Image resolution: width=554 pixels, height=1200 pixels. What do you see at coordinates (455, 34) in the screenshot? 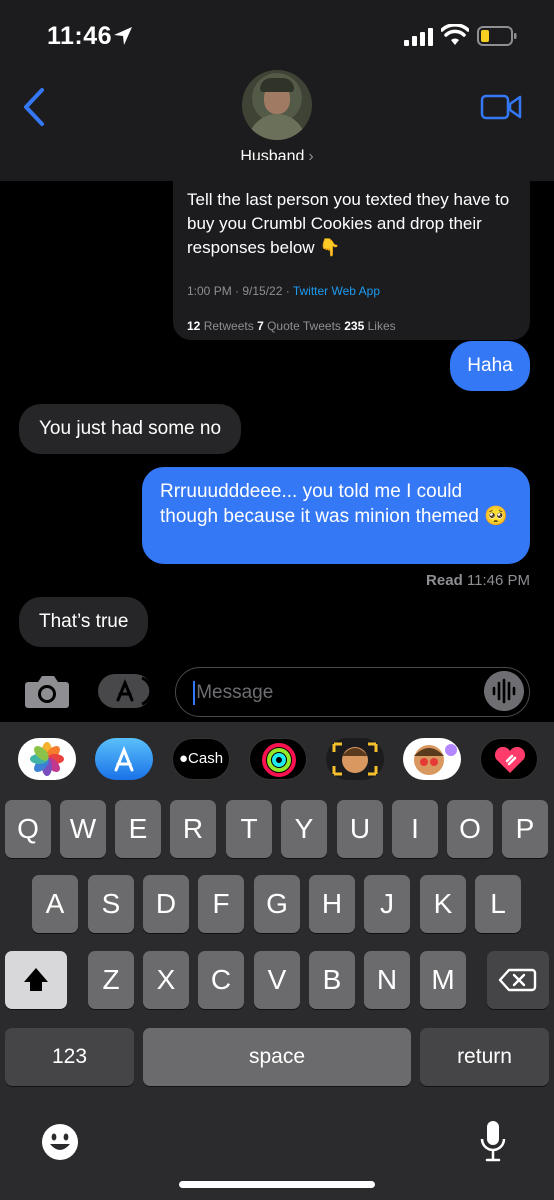
I see `wifi-icon` at bounding box center [455, 34].